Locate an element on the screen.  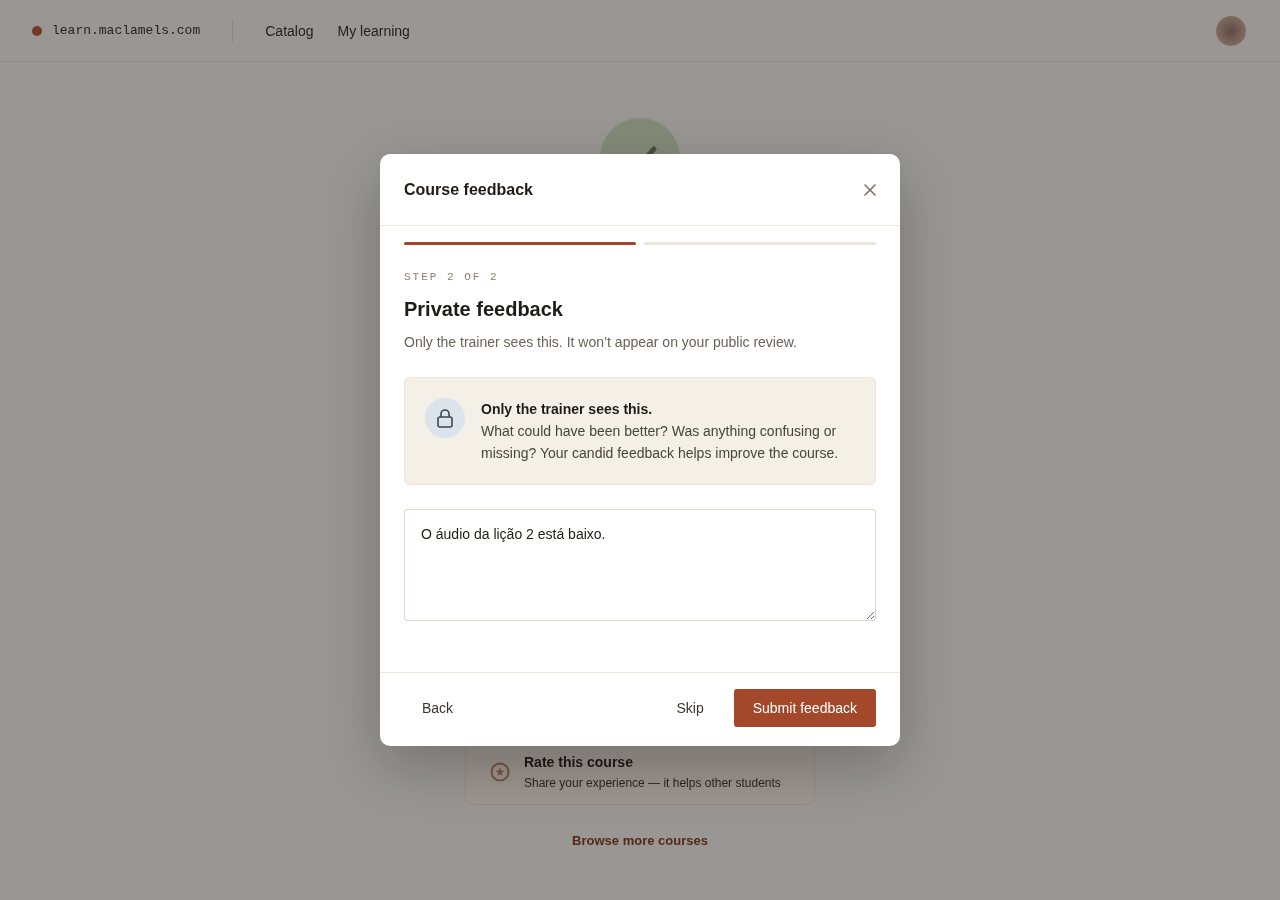
nav-link: Catalog is located at coordinates (289, 30).